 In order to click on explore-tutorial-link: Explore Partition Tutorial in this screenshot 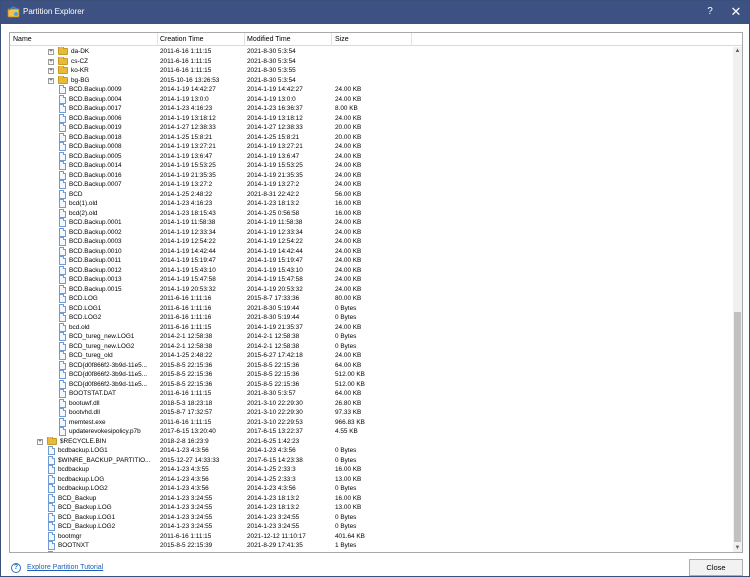, I will do `click(65, 567)`.